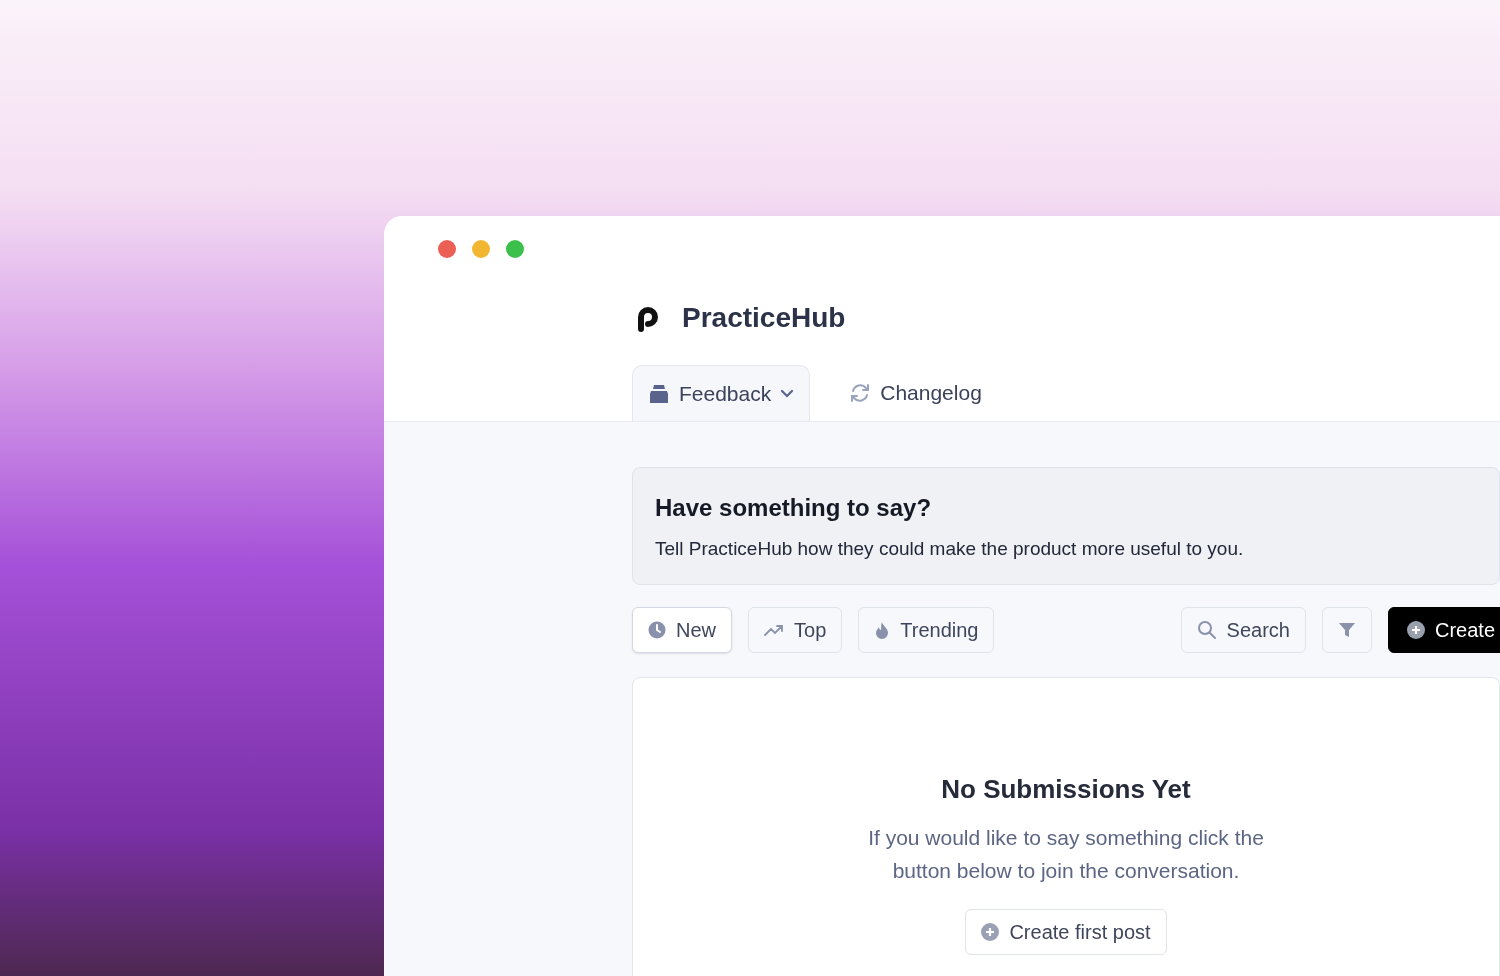 The width and height of the screenshot is (1500, 976). I want to click on search-icon, so click(1206, 630).